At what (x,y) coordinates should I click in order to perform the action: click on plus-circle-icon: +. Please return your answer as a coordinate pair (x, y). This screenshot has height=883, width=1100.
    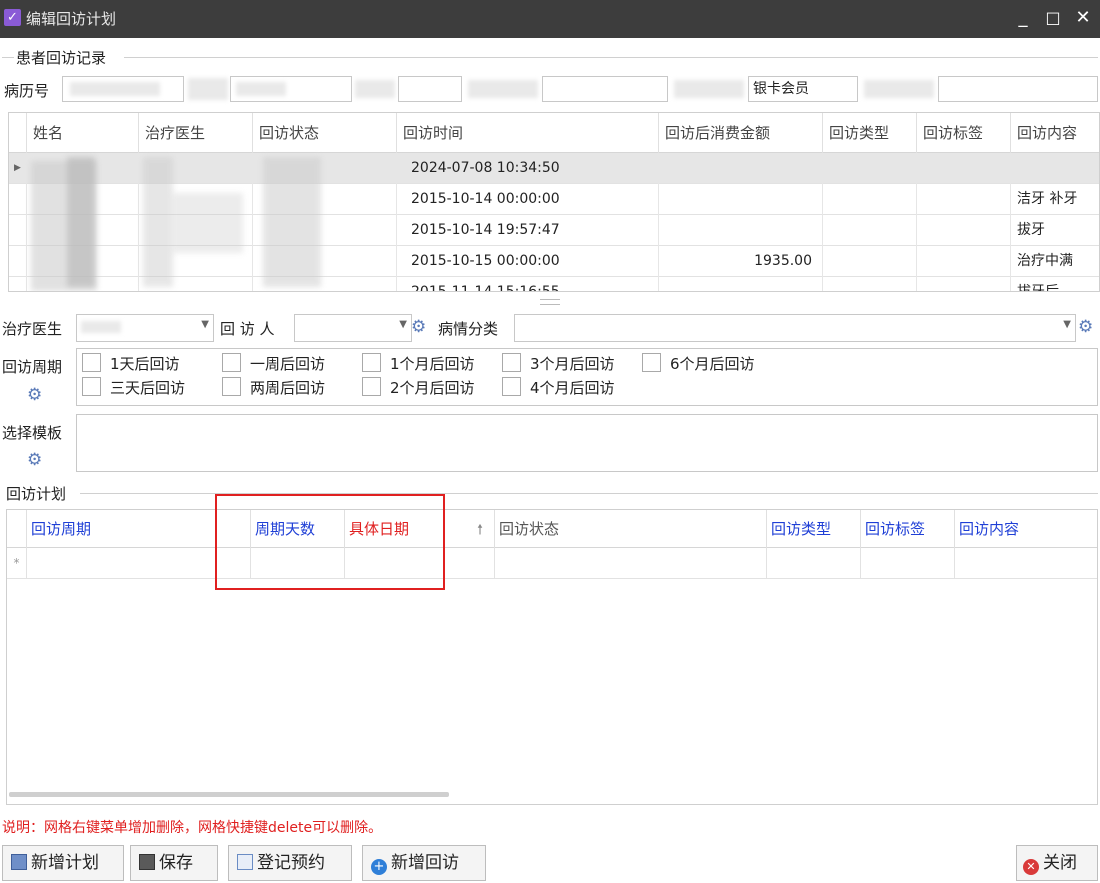
    Looking at the image, I should click on (379, 867).